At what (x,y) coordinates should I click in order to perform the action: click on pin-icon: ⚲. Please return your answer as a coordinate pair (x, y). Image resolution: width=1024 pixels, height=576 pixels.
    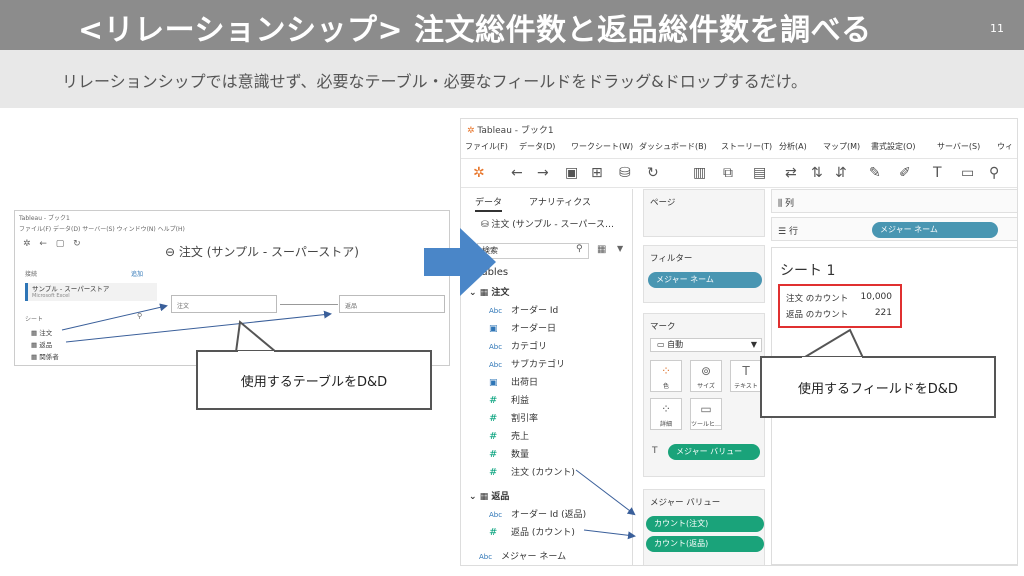
    Looking at the image, I should click on (994, 173).